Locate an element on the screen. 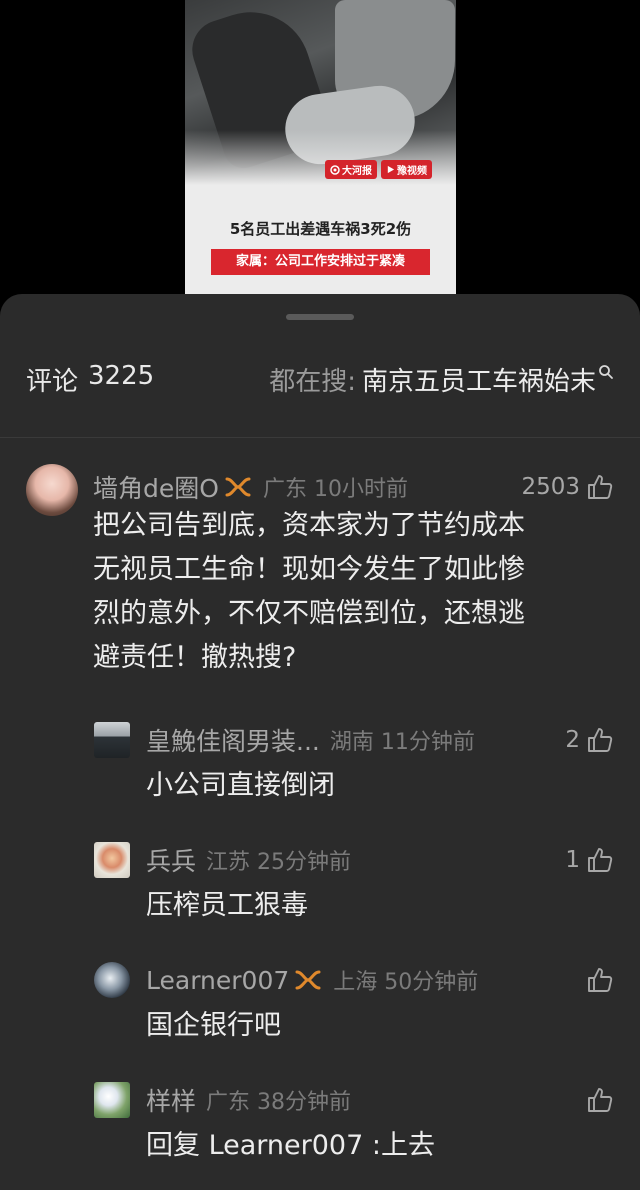 This screenshot has height=1190, width=640. logo-yushipin: 豫视频 is located at coordinates (406, 169).